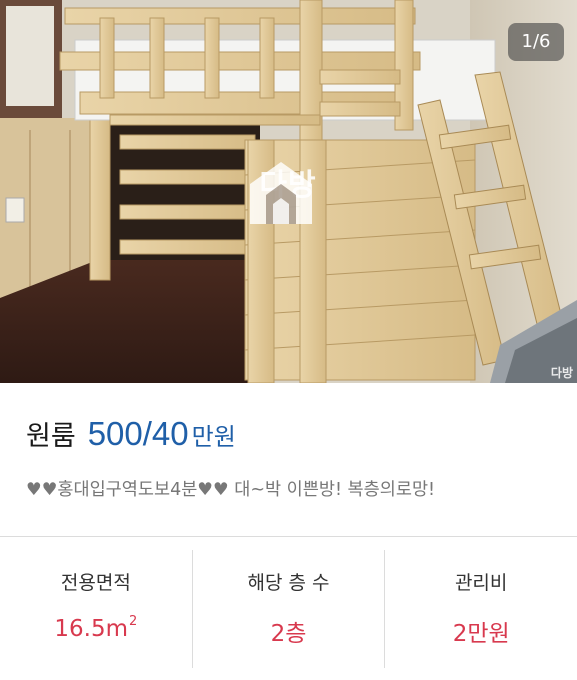  I want to click on room-type: 원룸, so click(51, 436).